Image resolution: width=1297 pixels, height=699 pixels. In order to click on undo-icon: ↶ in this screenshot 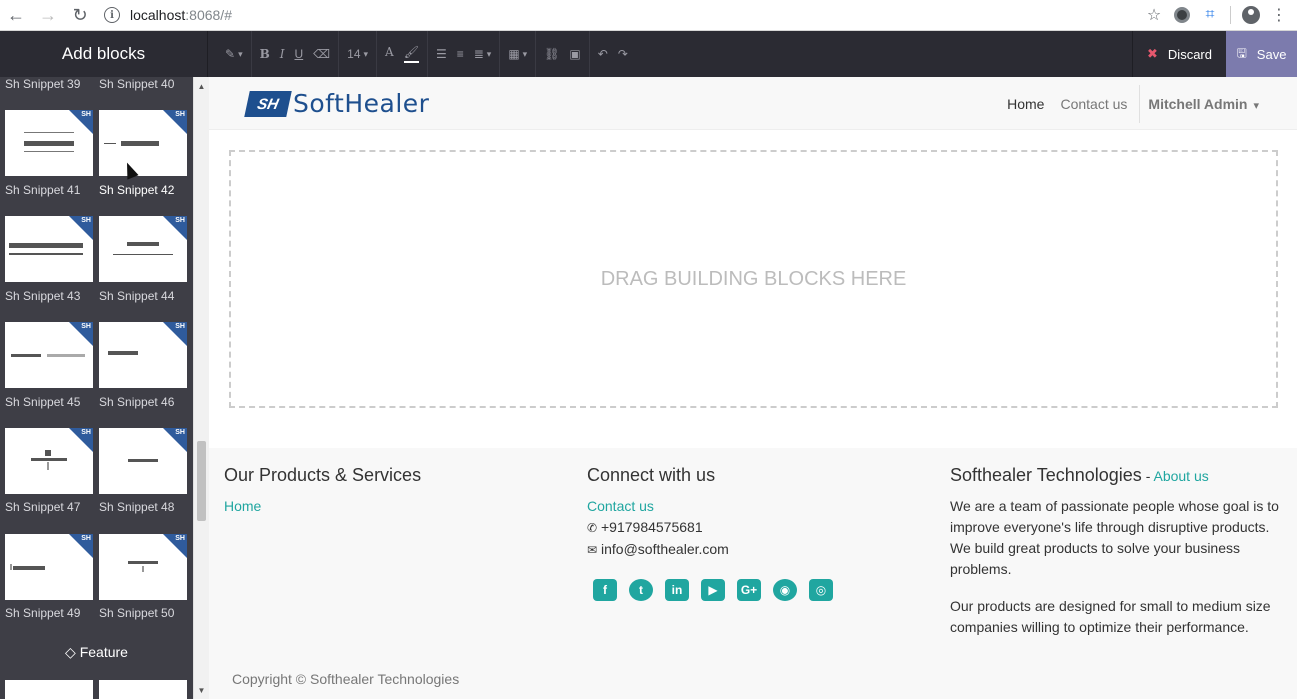, I will do `click(603, 54)`.